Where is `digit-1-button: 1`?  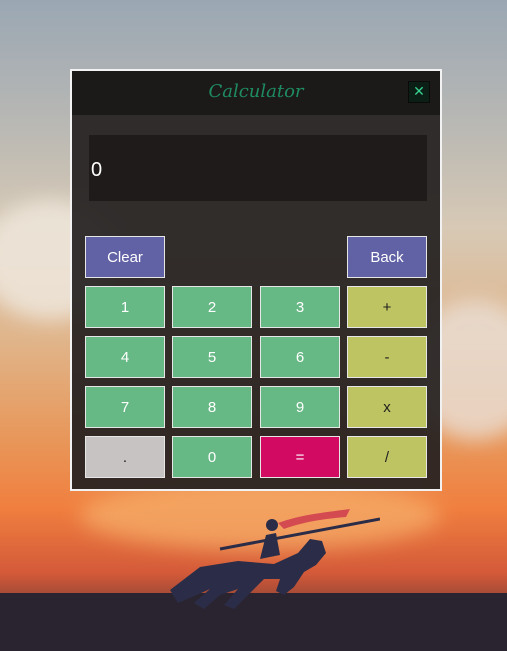
digit-1-button: 1 is located at coordinates (125, 307).